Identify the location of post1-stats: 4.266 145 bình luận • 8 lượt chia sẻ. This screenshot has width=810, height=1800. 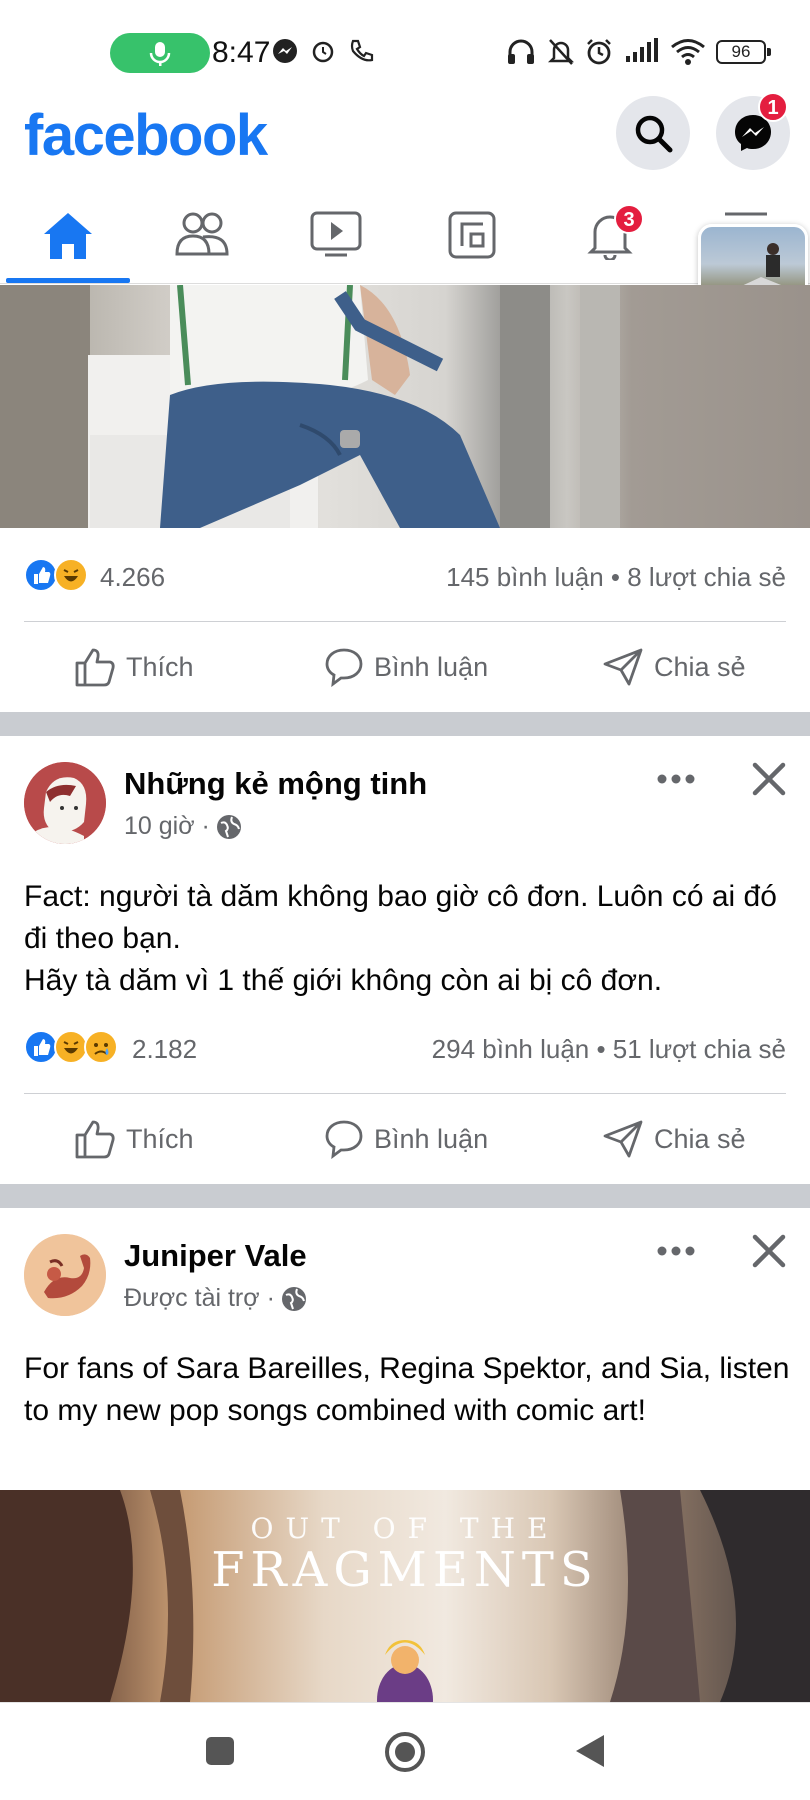
(405, 576).